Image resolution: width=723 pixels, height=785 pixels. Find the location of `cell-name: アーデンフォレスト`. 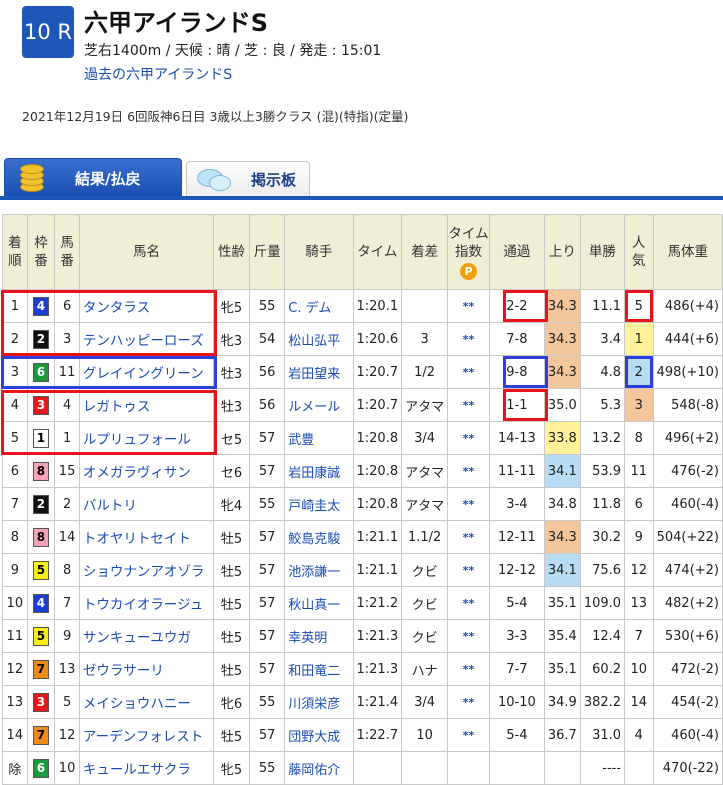

cell-name: アーデンフォレスト is located at coordinates (146, 735).